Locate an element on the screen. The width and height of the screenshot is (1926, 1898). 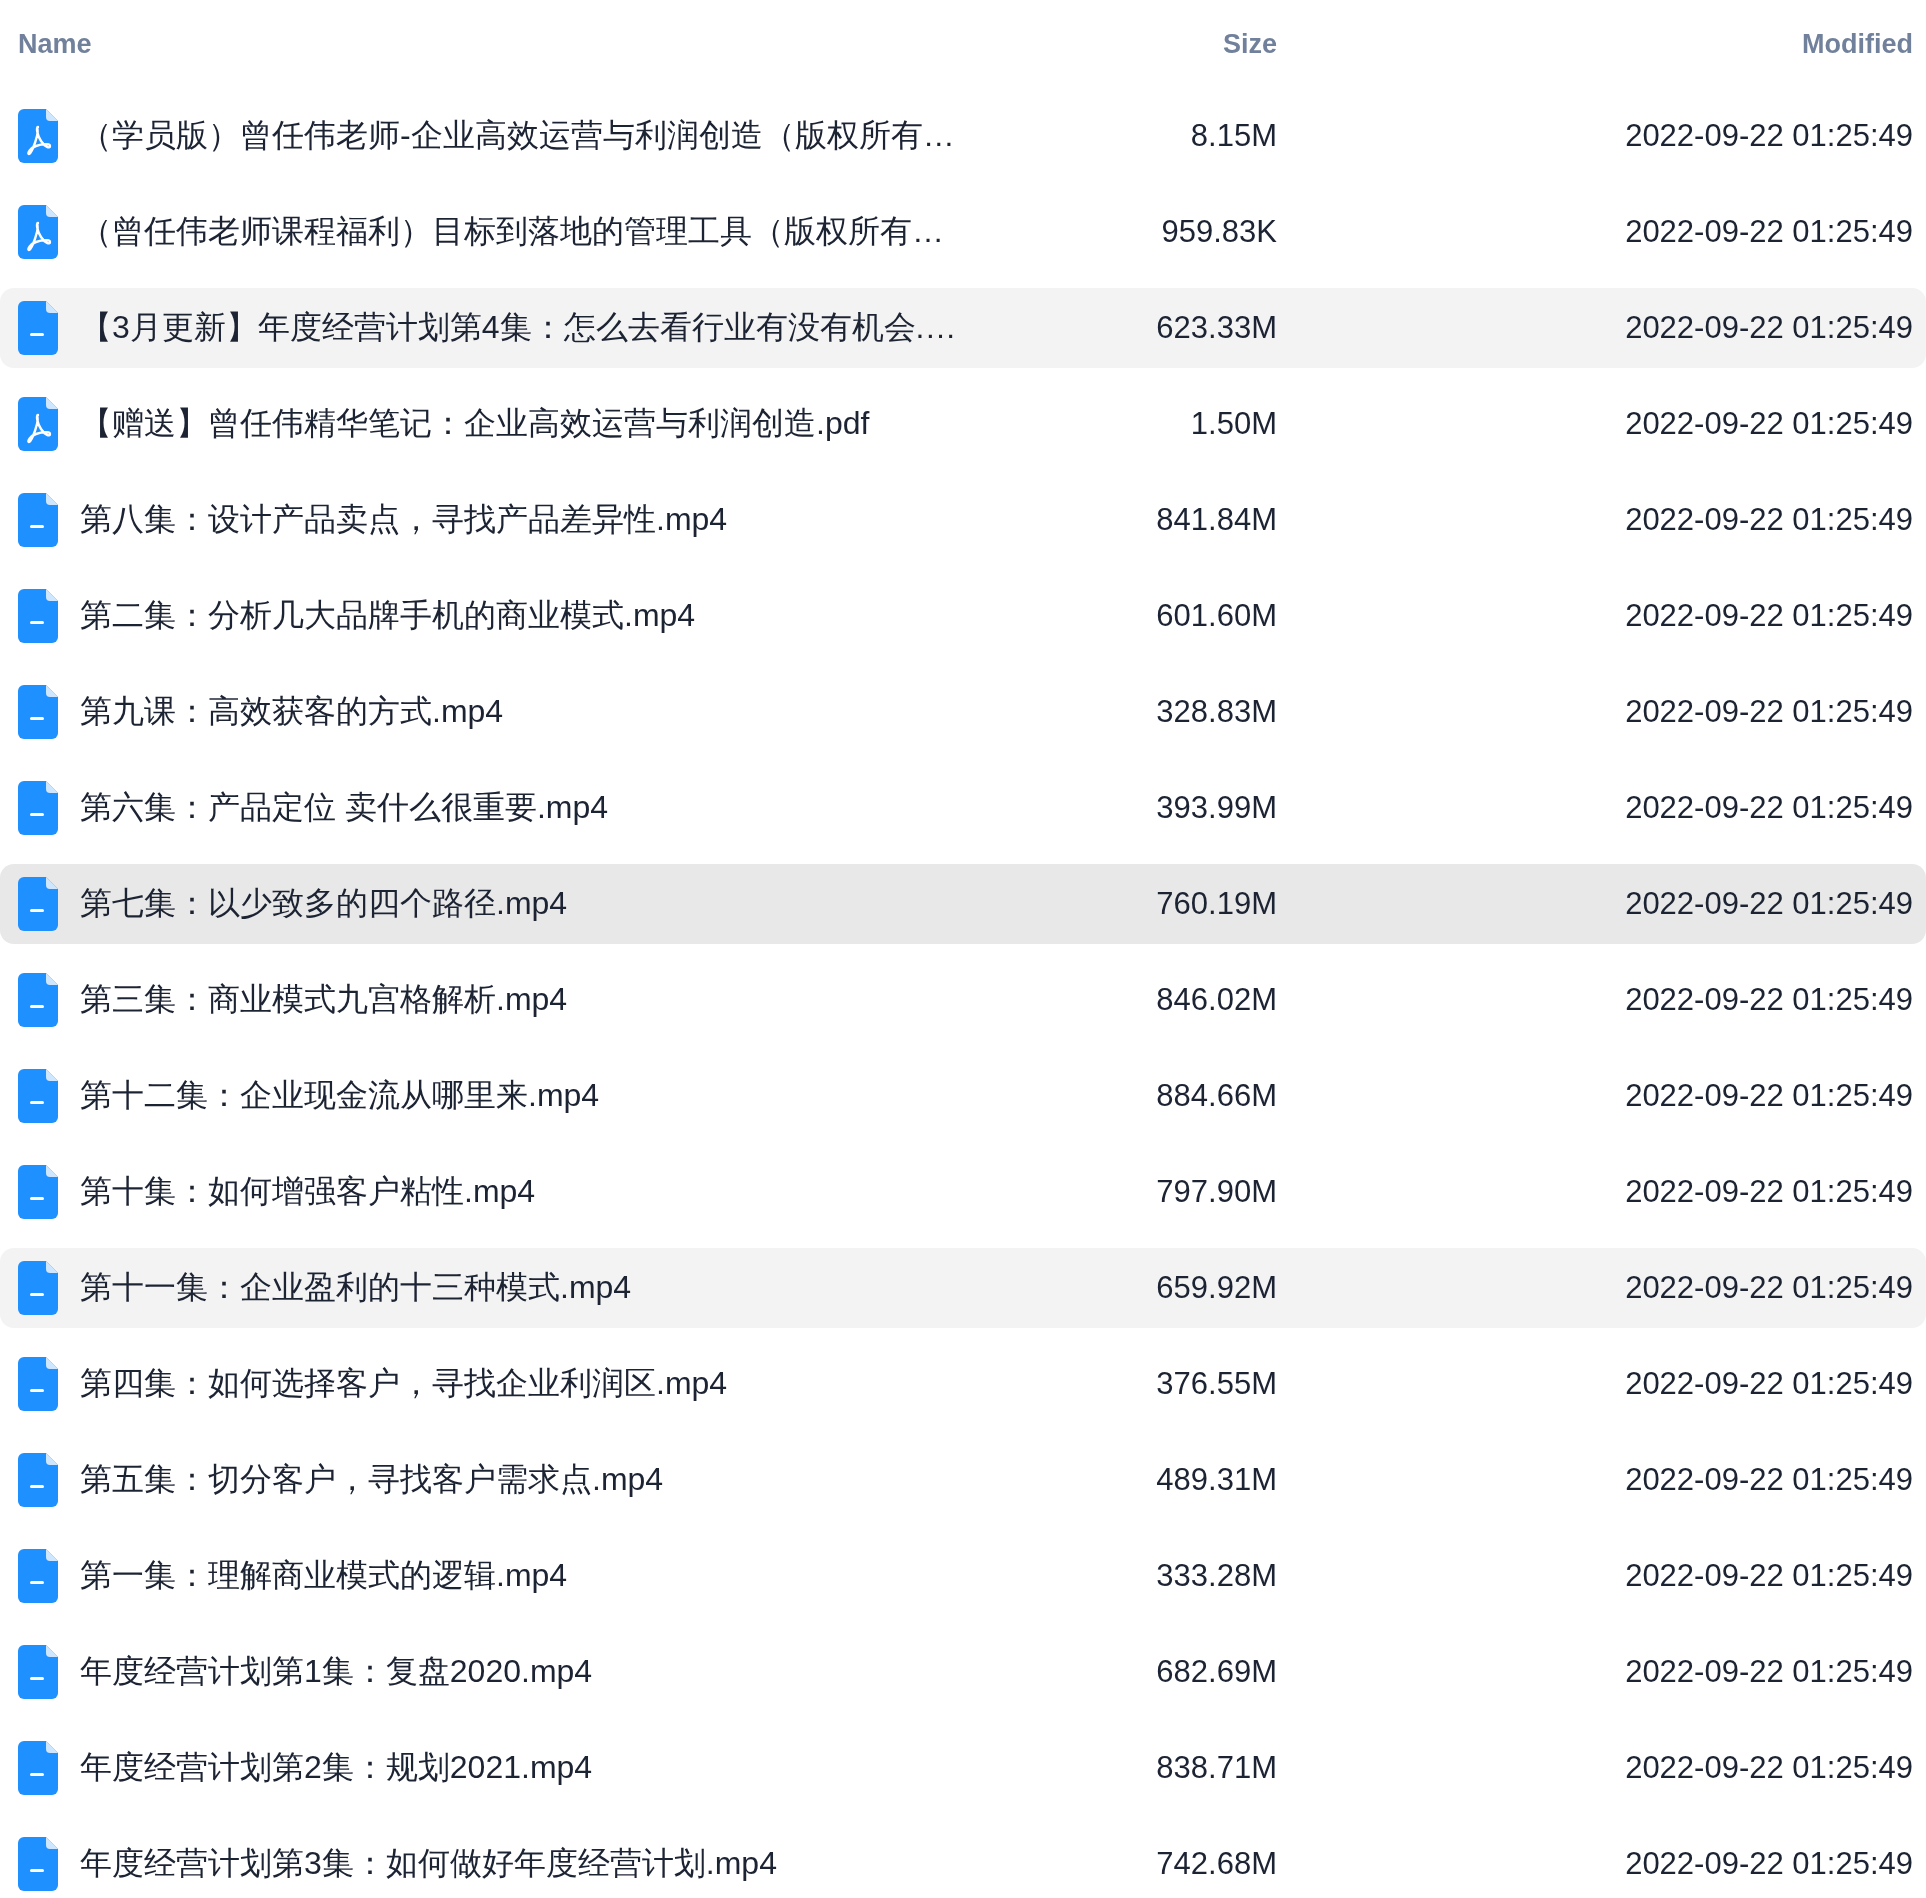
file-size: 797.90M is located at coordinates (1216, 1192).